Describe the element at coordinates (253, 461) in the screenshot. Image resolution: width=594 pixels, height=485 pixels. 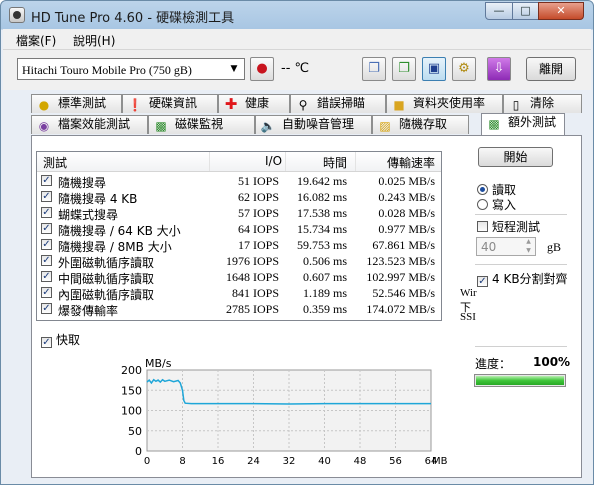
I see `x-tick-label: 24` at that location.